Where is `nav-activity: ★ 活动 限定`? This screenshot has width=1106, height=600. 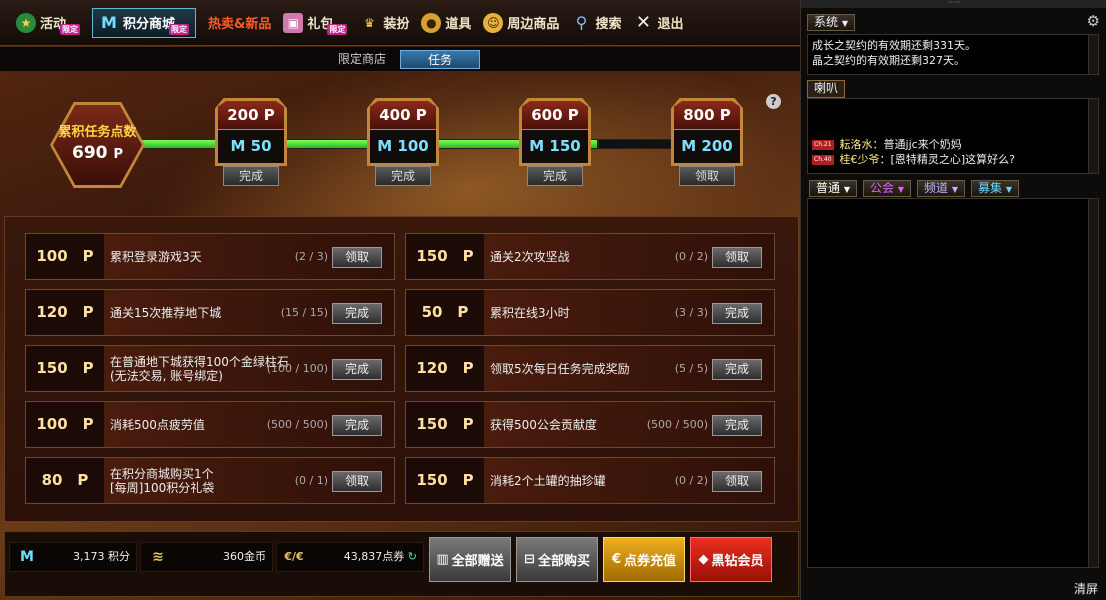 nav-activity: ★ 活动 限定 is located at coordinates (48, 23).